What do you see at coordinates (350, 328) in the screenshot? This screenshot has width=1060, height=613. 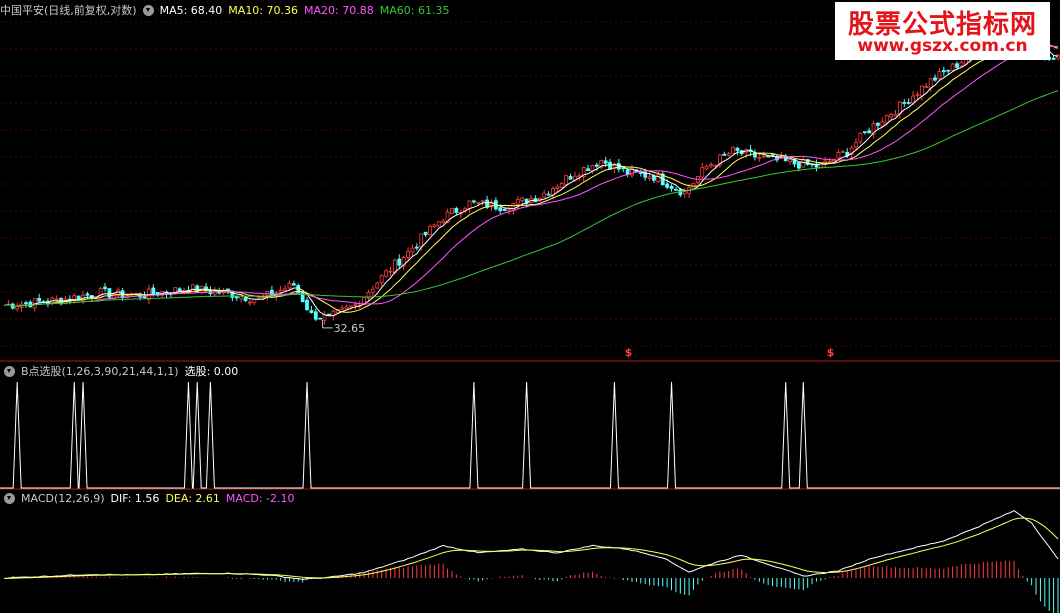 I see `low-price-label: 32.65` at bounding box center [350, 328].